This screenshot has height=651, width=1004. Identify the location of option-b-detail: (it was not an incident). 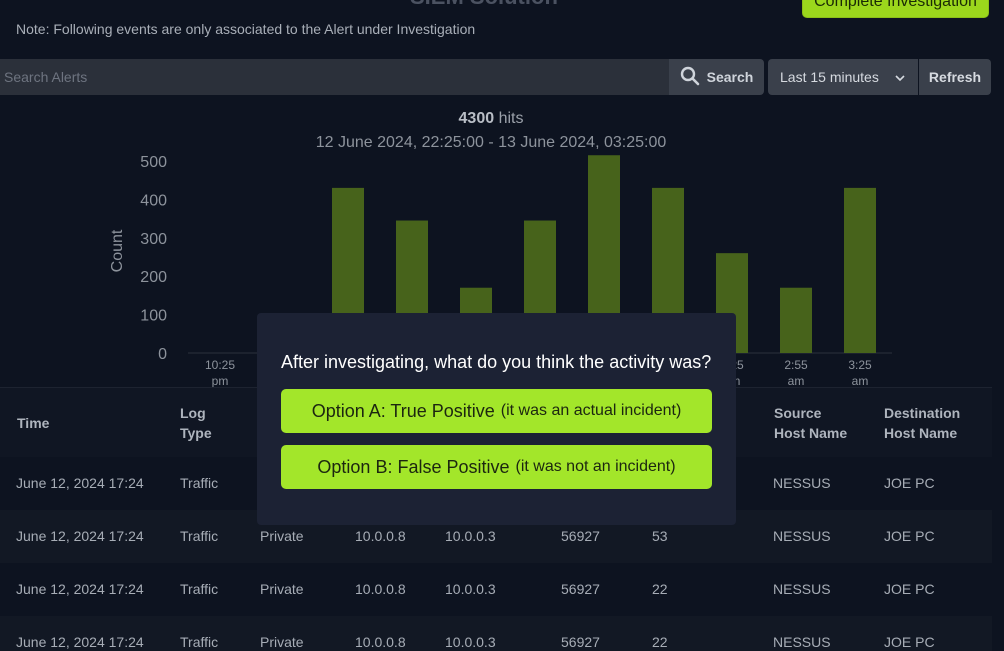
(595, 466).